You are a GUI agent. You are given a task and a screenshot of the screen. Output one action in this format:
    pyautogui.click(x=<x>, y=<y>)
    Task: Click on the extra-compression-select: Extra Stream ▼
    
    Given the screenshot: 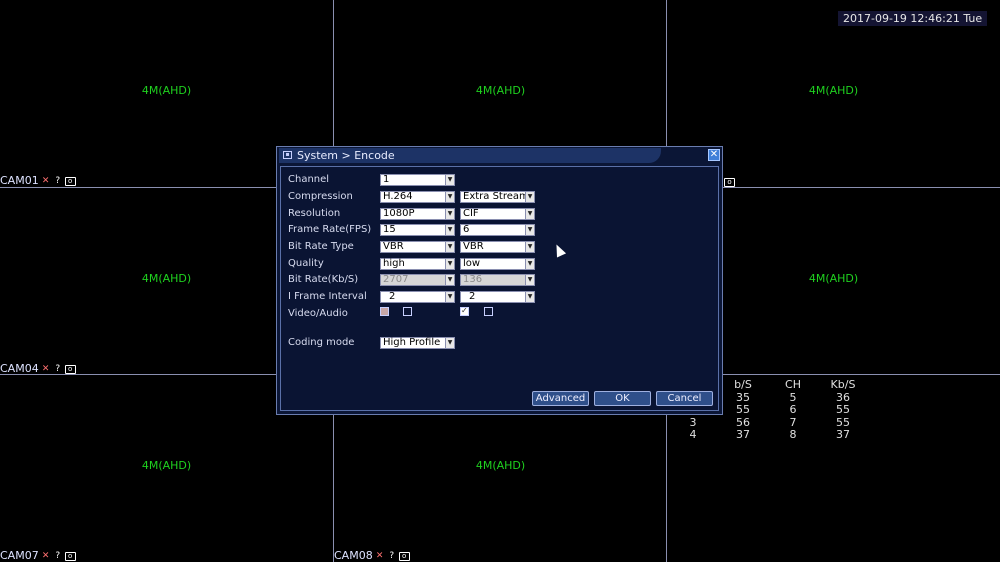 What is the action you would take?
    pyautogui.click(x=497, y=197)
    